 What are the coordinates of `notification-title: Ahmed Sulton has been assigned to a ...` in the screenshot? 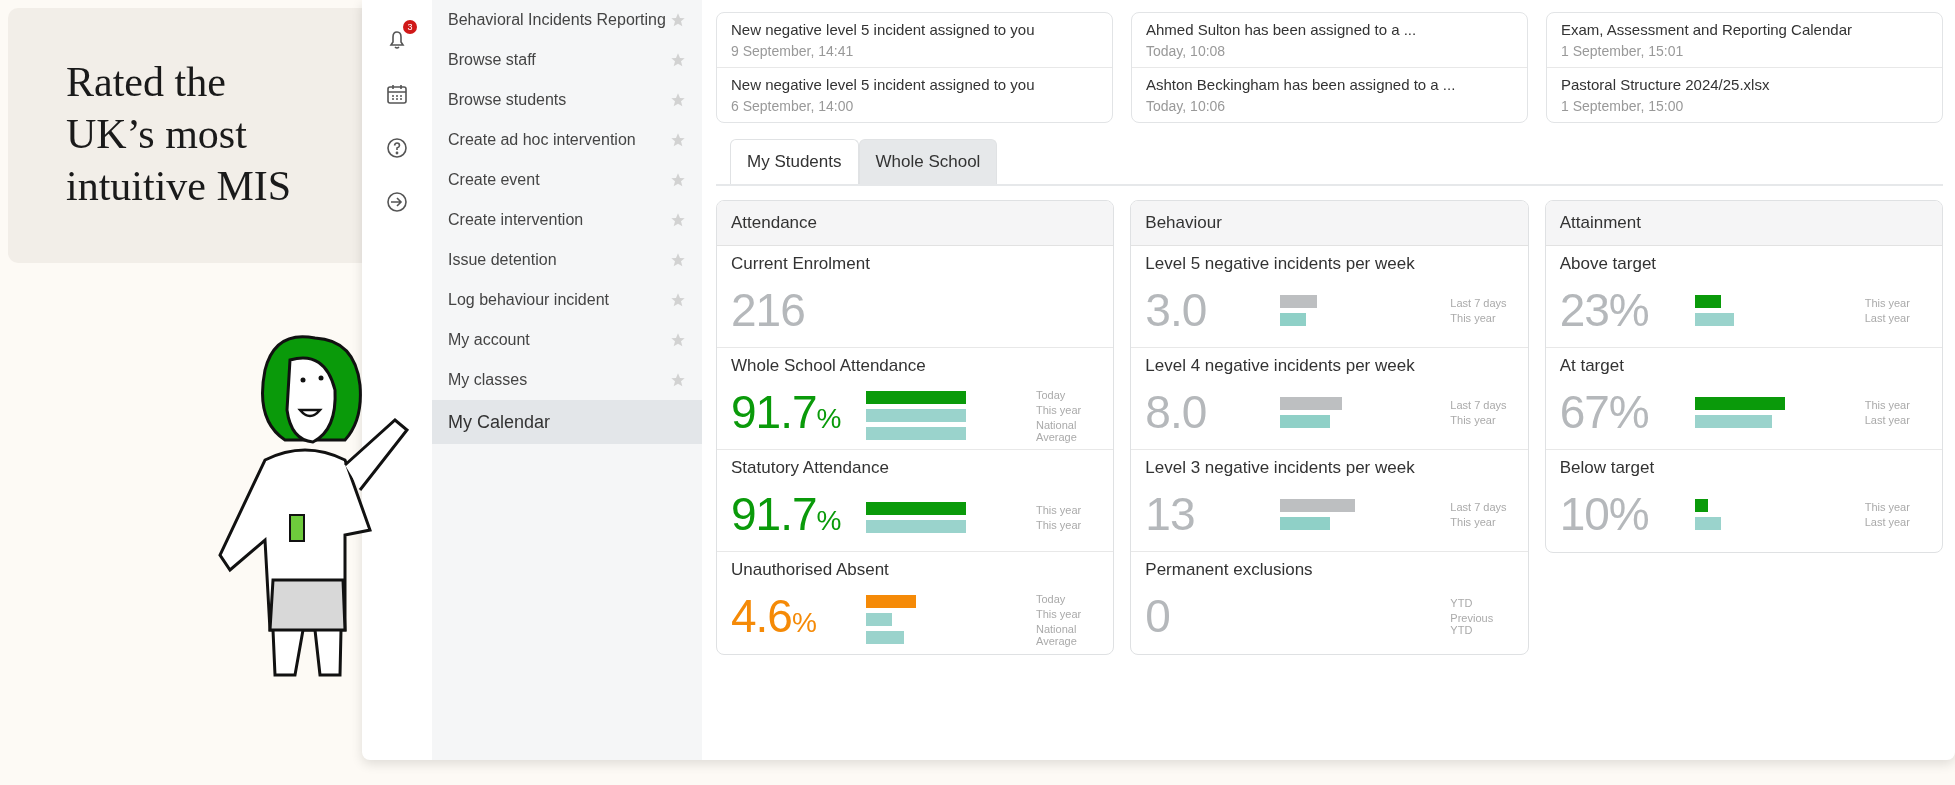 It's located at (1329, 29).